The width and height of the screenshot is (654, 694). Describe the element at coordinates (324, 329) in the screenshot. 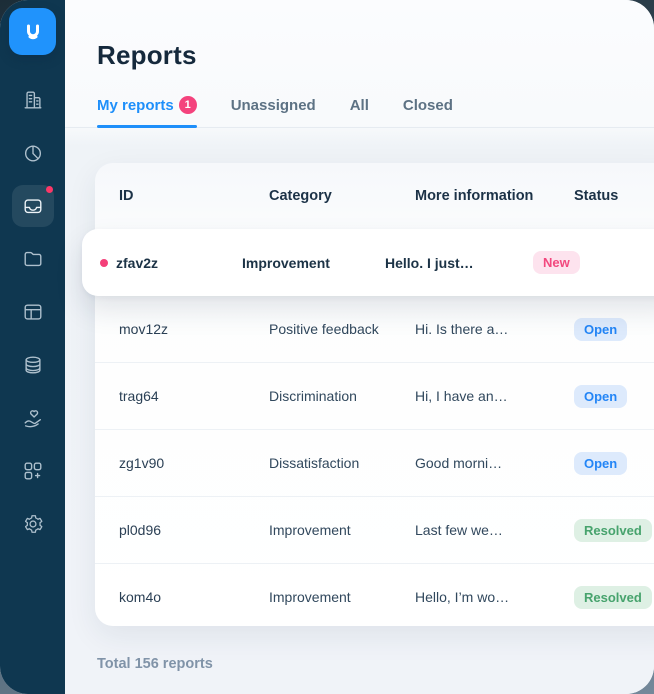

I see `report-category: Positive feedback` at that location.